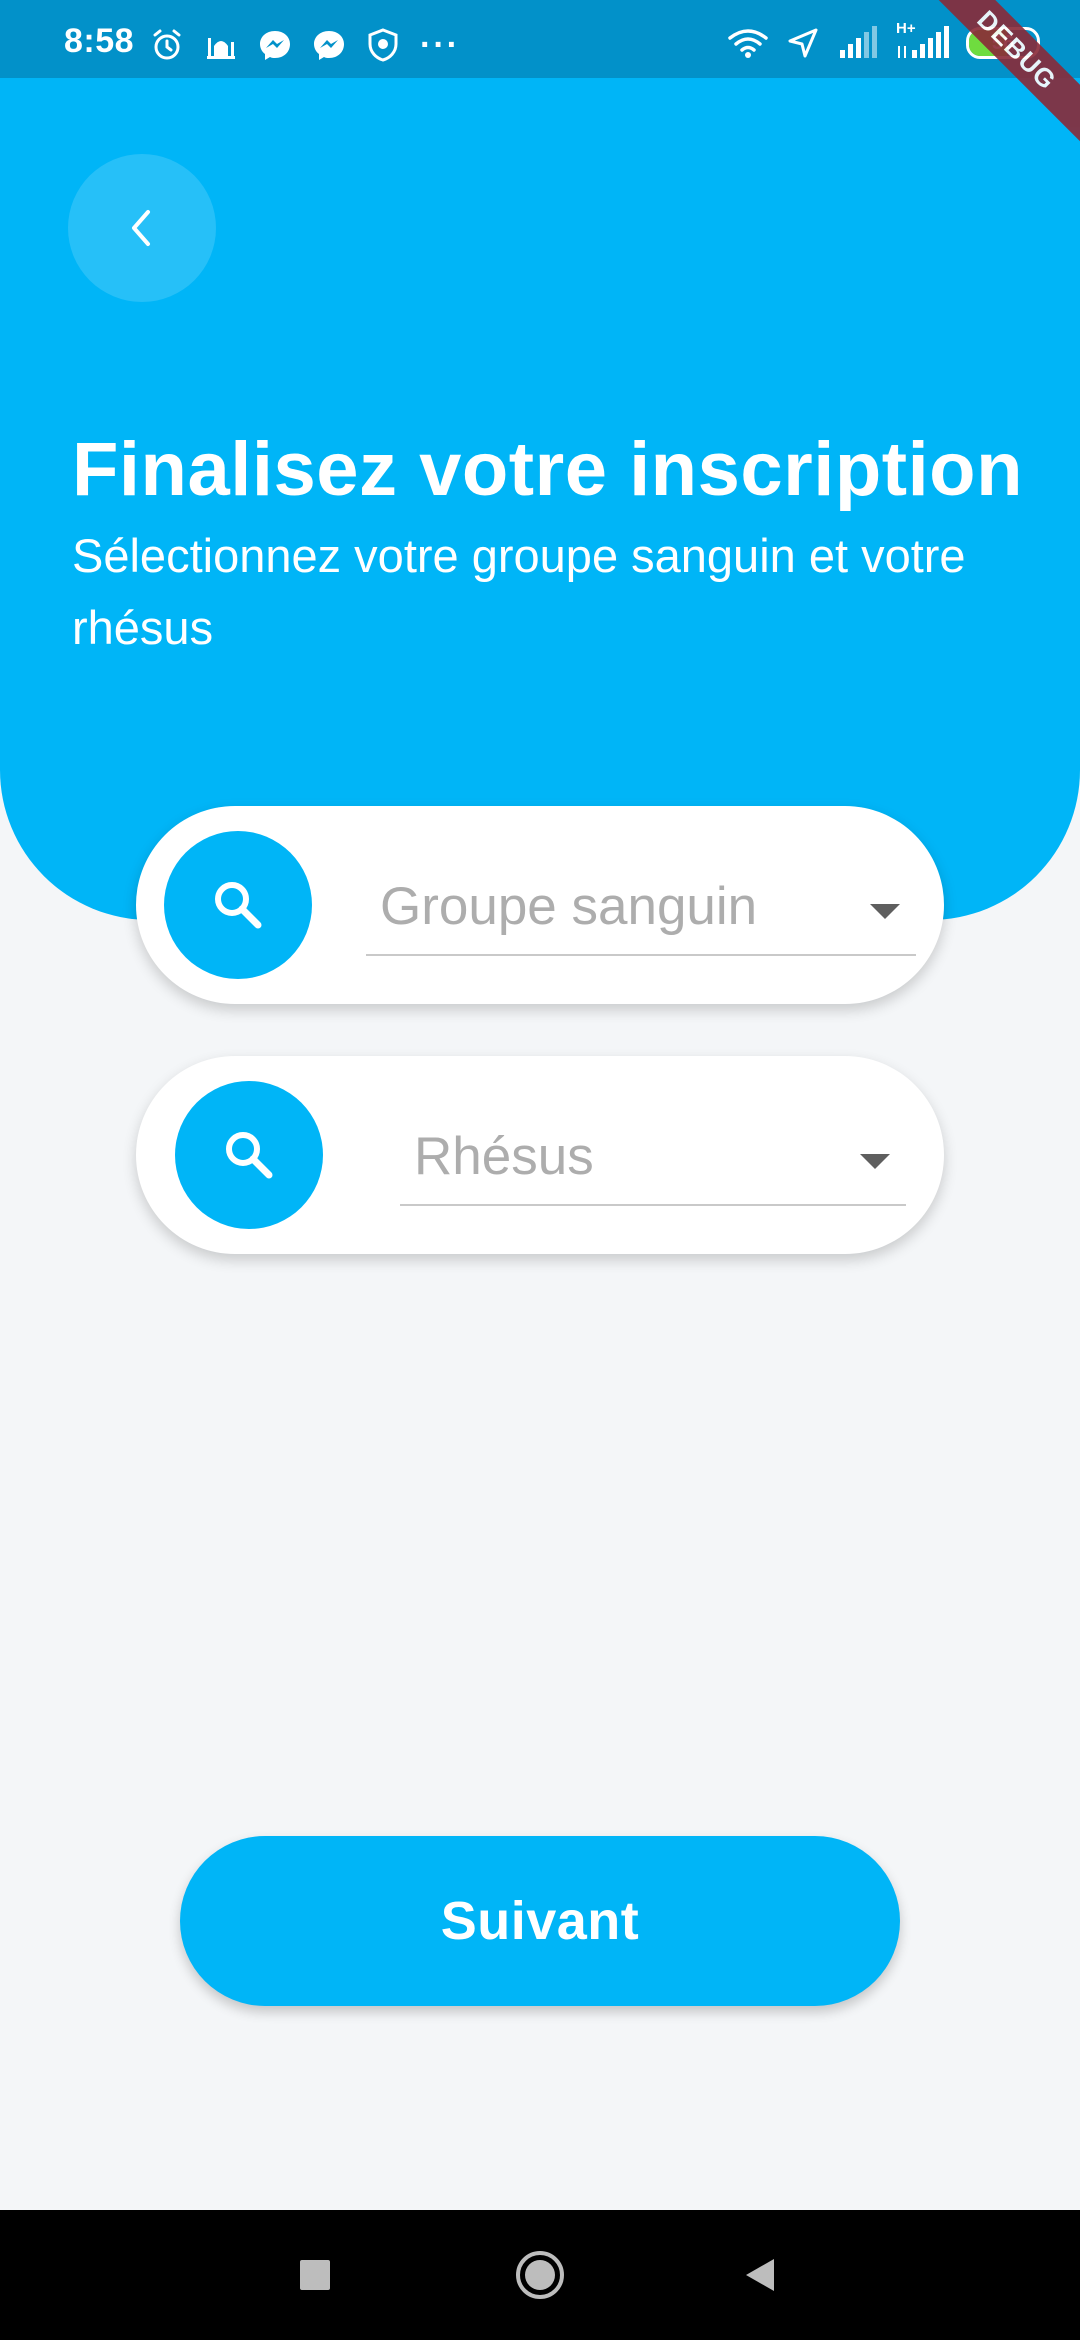 Image resolution: width=1080 pixels, height=2340 pixels. Describe the element at coordinates (653, 1161) in the screenshot. I see `rhesus-dropdown: Rhésus` at that location.